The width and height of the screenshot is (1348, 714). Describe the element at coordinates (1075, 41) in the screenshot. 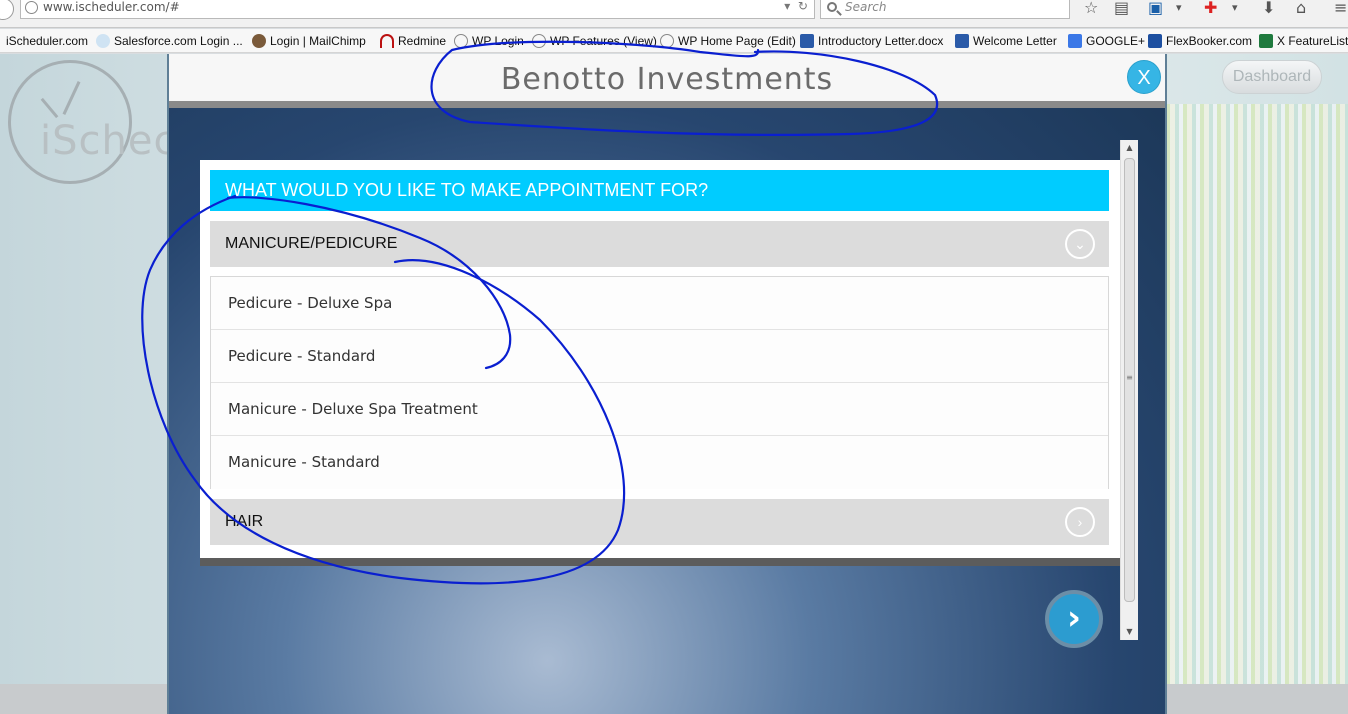

I see `google-icon` at that location.